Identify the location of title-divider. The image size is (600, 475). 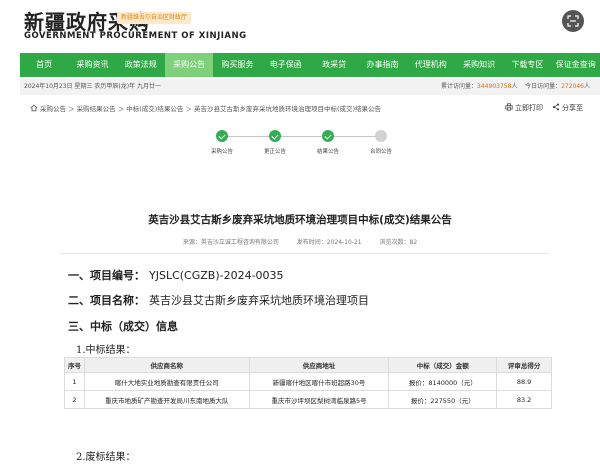
(305, 253).